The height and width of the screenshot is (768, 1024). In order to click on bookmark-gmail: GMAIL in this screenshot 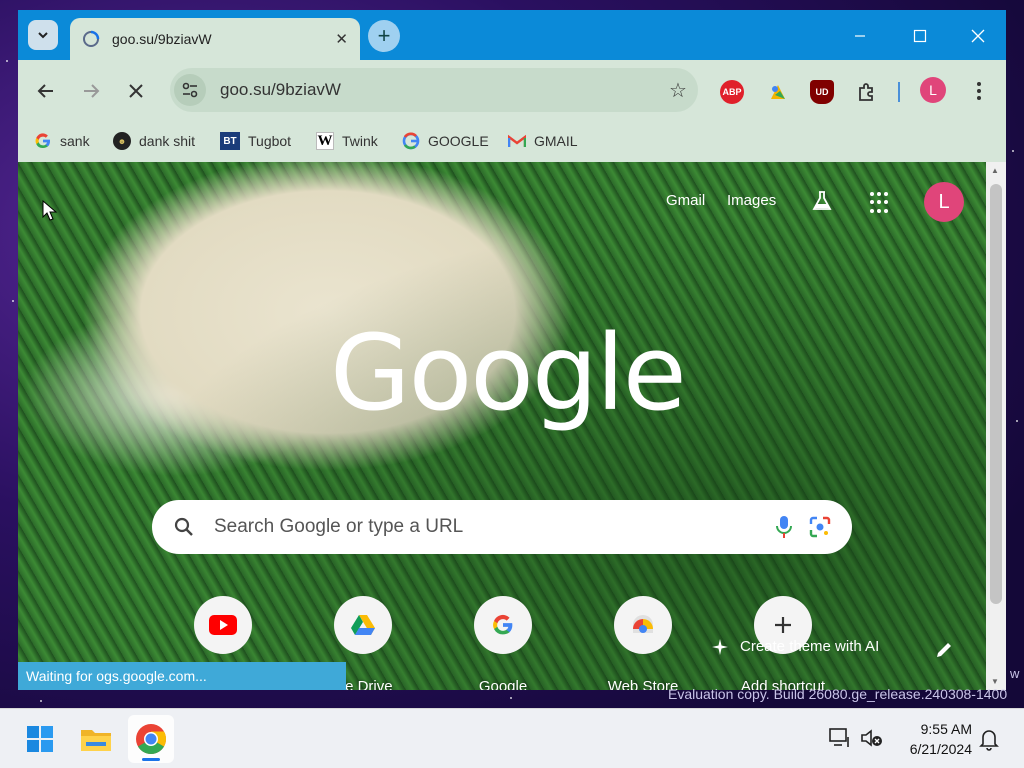, I will do `click(543, 141)`.